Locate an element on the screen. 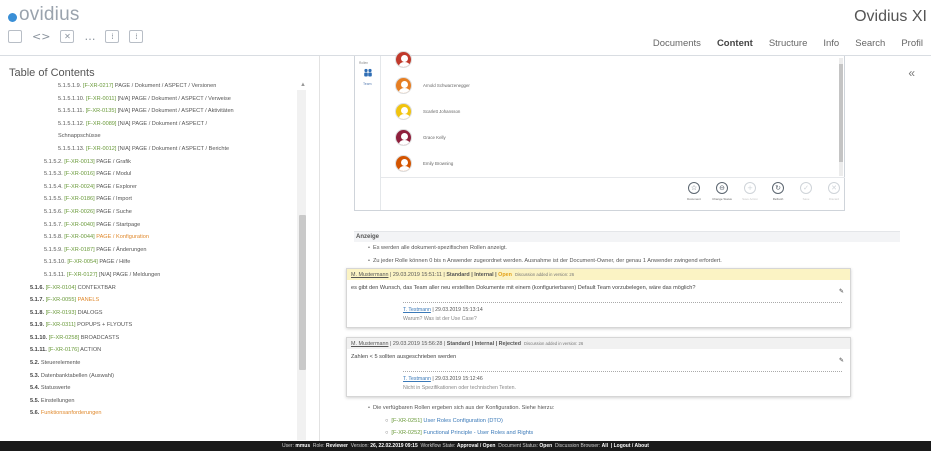 This screenshot has width=931, height=451. team-member: Arnold Schwarzenegger is located at coordinates (432, 85).